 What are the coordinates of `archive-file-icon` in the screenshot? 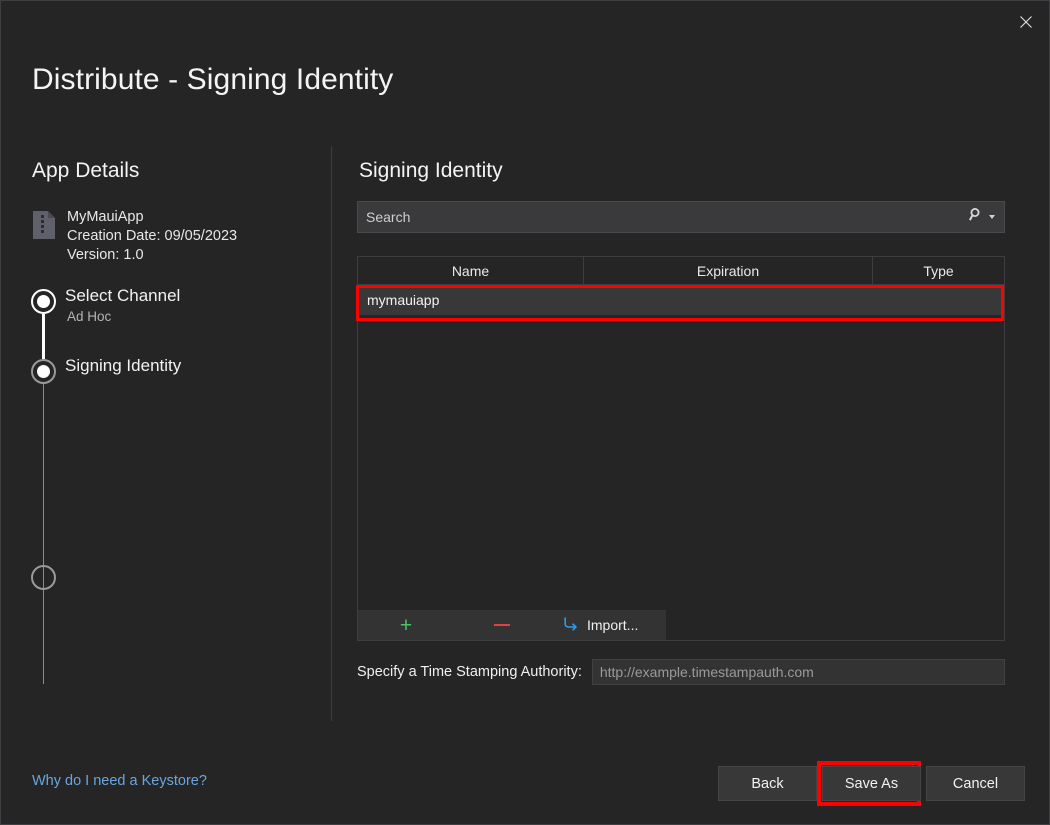 It's located at (44, 225).